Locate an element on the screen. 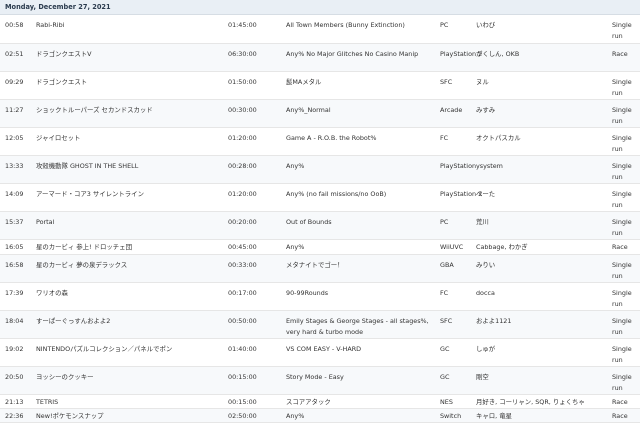  row-game-title: アーマード・コア3 サイレントライン is located at coordinates (90, 194).